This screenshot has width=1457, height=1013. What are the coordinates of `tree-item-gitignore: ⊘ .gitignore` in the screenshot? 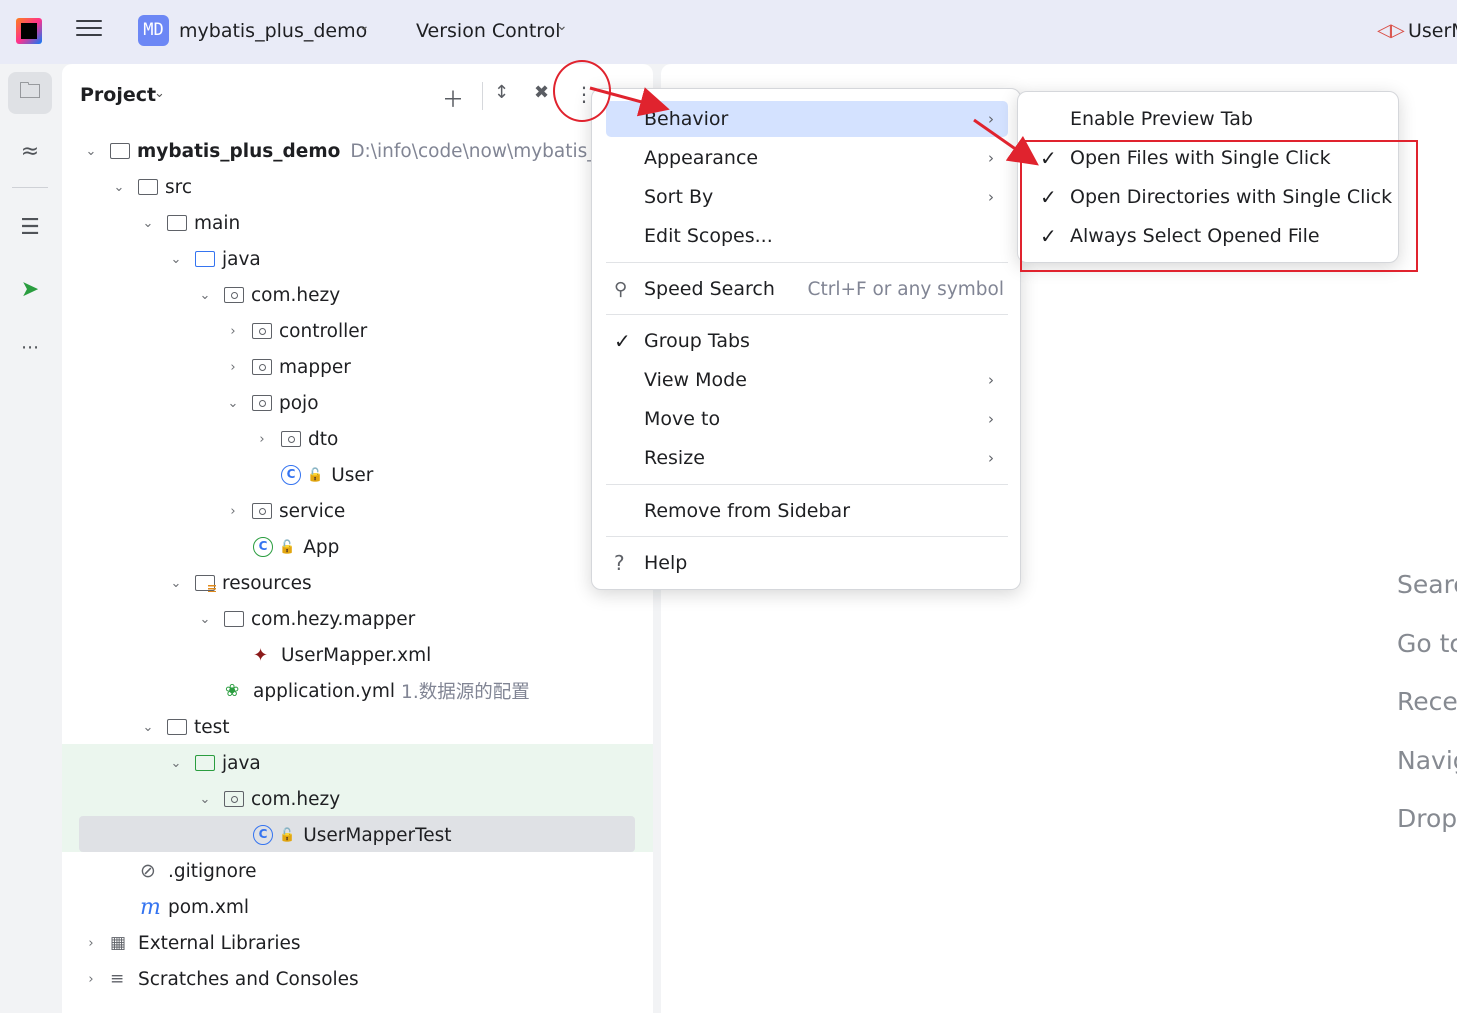 It's located at (193, 871).